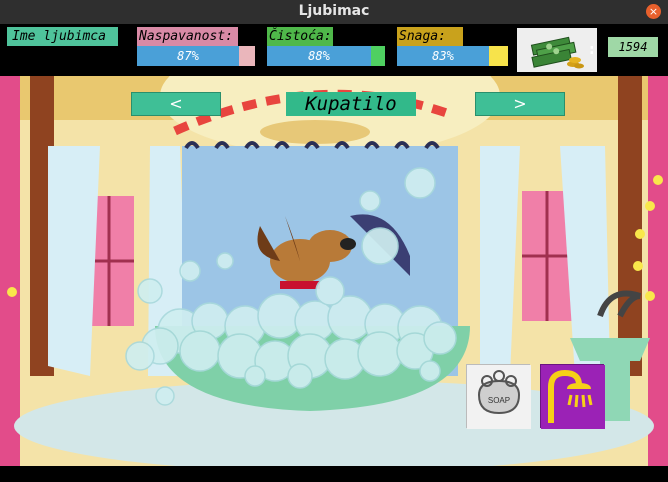 The width and height of the screenshot is (668, 482). I want to click on window-title: Ljubimac, so click(334, 11).